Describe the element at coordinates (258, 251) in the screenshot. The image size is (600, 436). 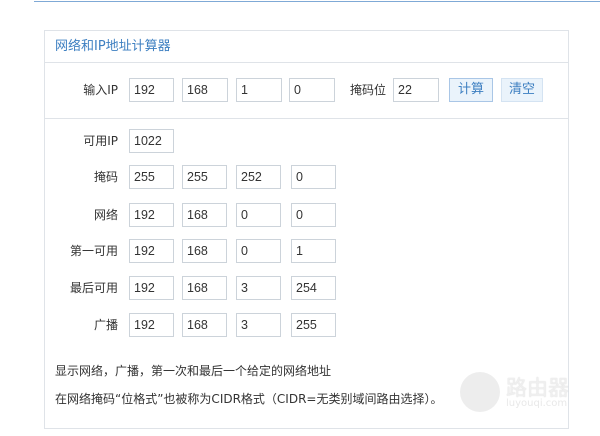
I see `first-usable-field-3: 0` at that location.